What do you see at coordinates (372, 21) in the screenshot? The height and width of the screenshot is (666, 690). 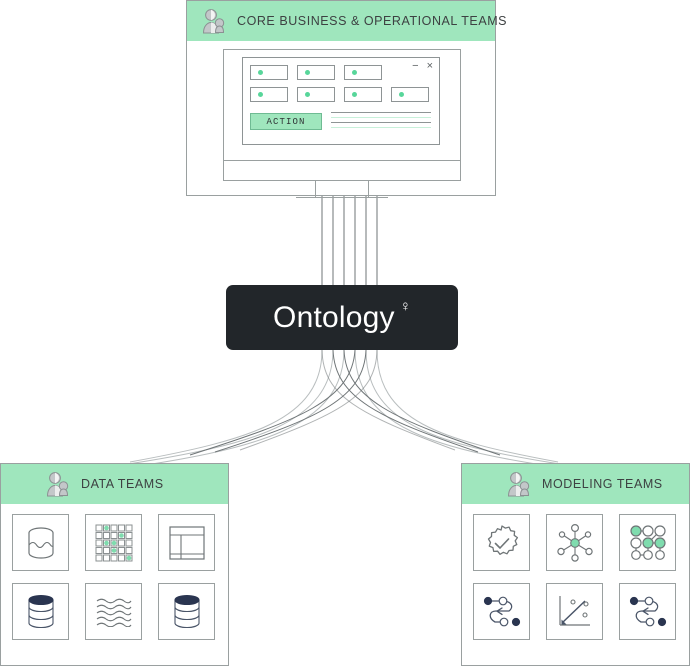 I see `core-business-panel-title: CORE BUSINESS & OPERATIONAL TEAMS` at bounding box center [372, 21].